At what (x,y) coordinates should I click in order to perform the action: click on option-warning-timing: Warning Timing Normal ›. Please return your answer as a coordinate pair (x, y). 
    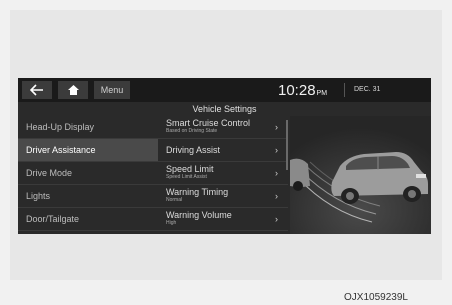
    Looking at the image, I should click on (223, 196).